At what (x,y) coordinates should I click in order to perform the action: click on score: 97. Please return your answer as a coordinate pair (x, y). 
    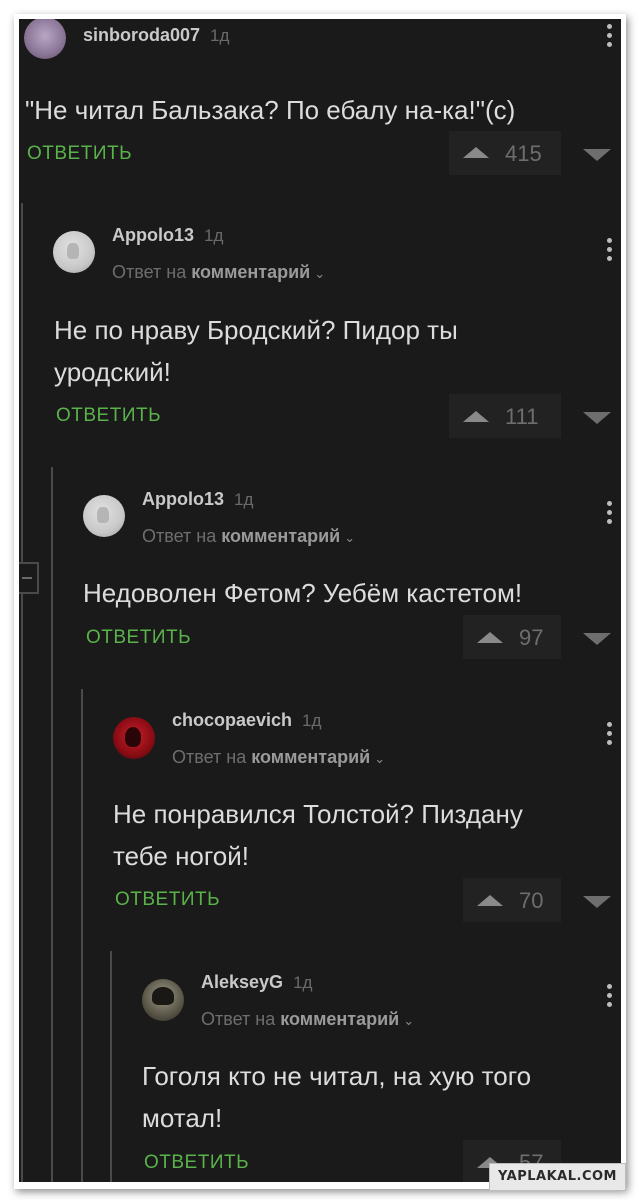
    Looking at the image, I should click on (531, 637).